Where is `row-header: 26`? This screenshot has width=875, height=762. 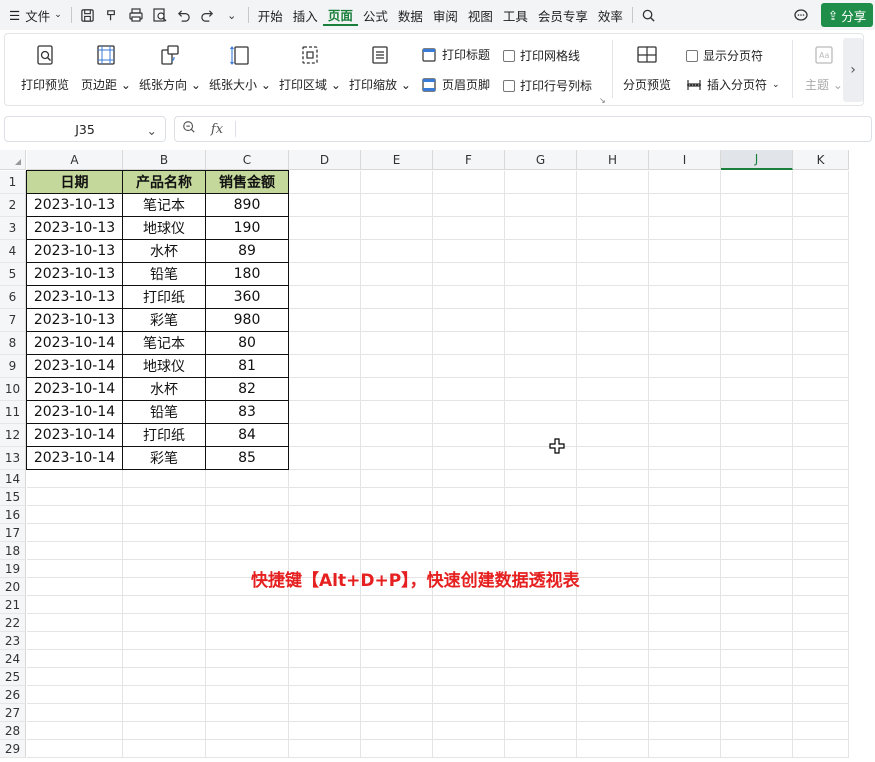 row-header: 26 is located at coordinates (13, 695).